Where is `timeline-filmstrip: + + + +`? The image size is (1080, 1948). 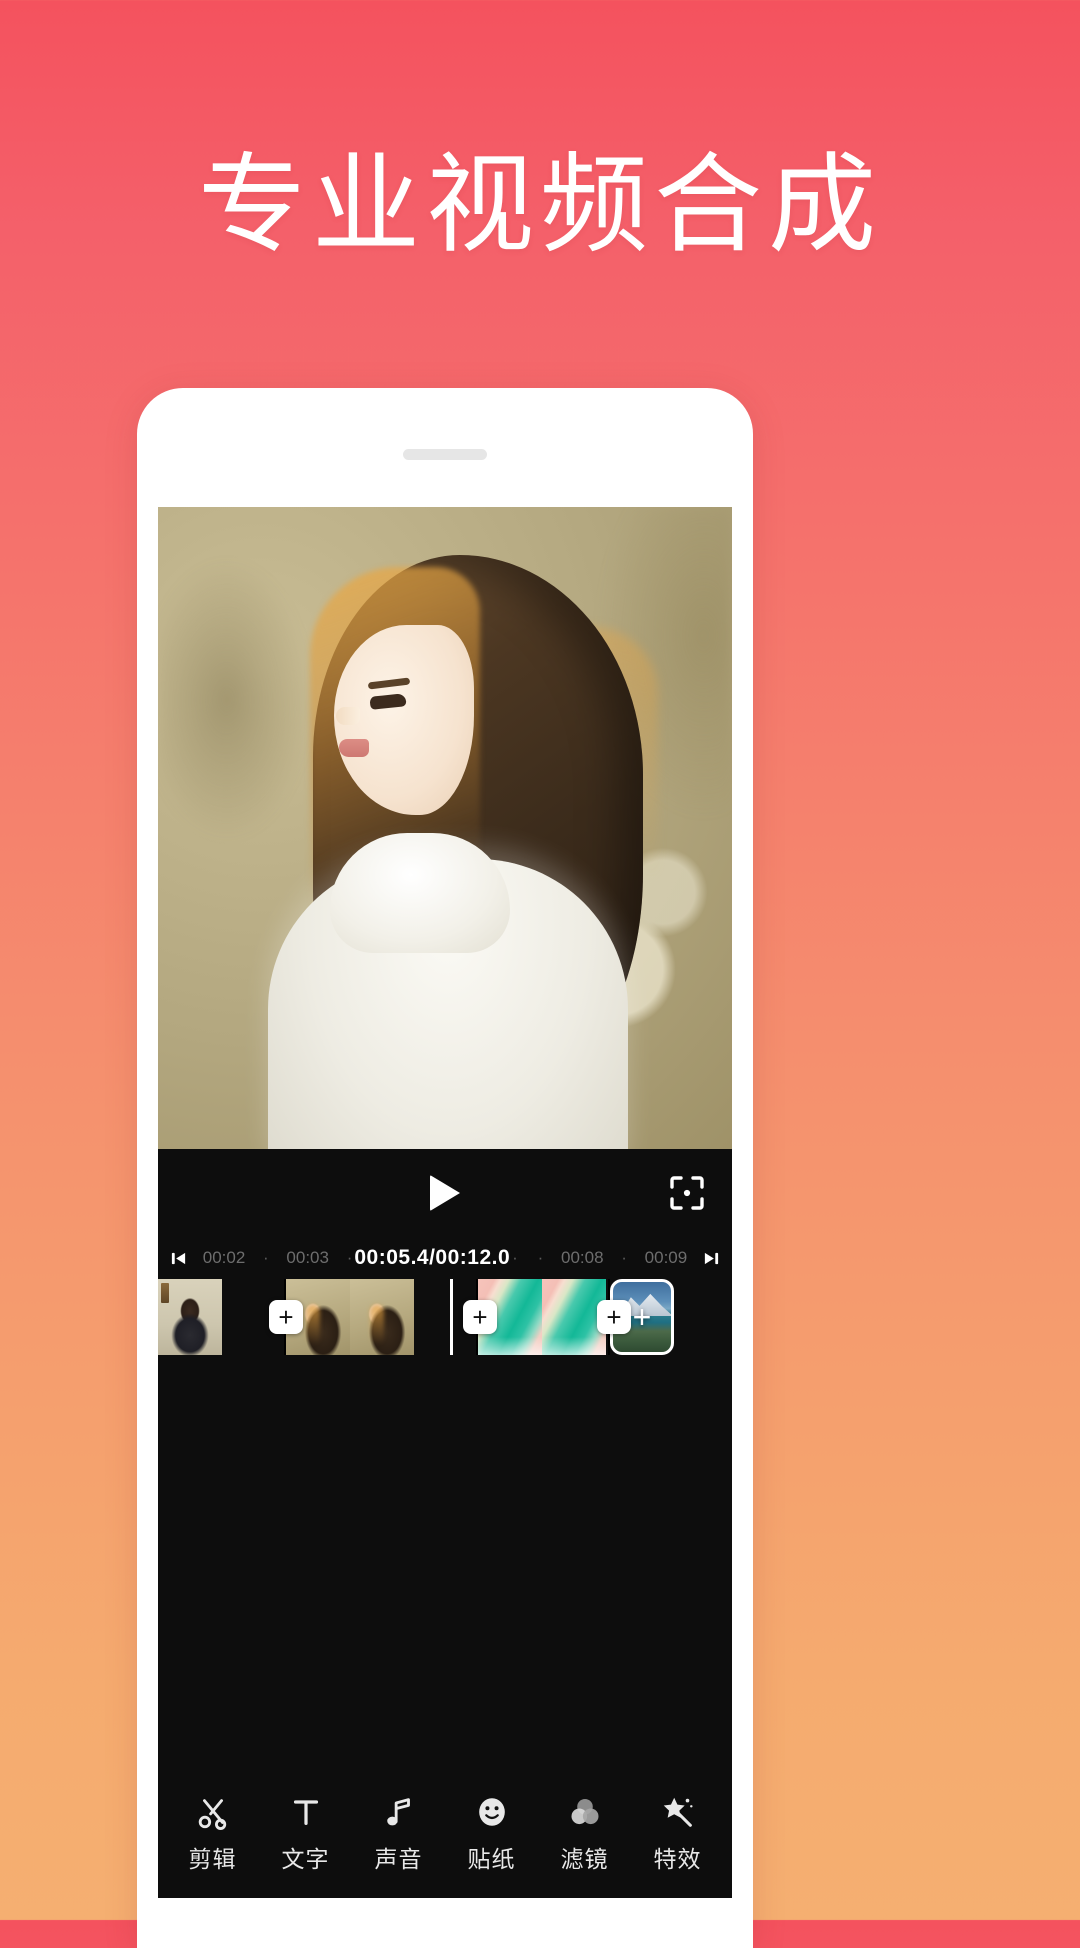 timeline-filmstrip: + + + + is located at coordinates (445, 1317).